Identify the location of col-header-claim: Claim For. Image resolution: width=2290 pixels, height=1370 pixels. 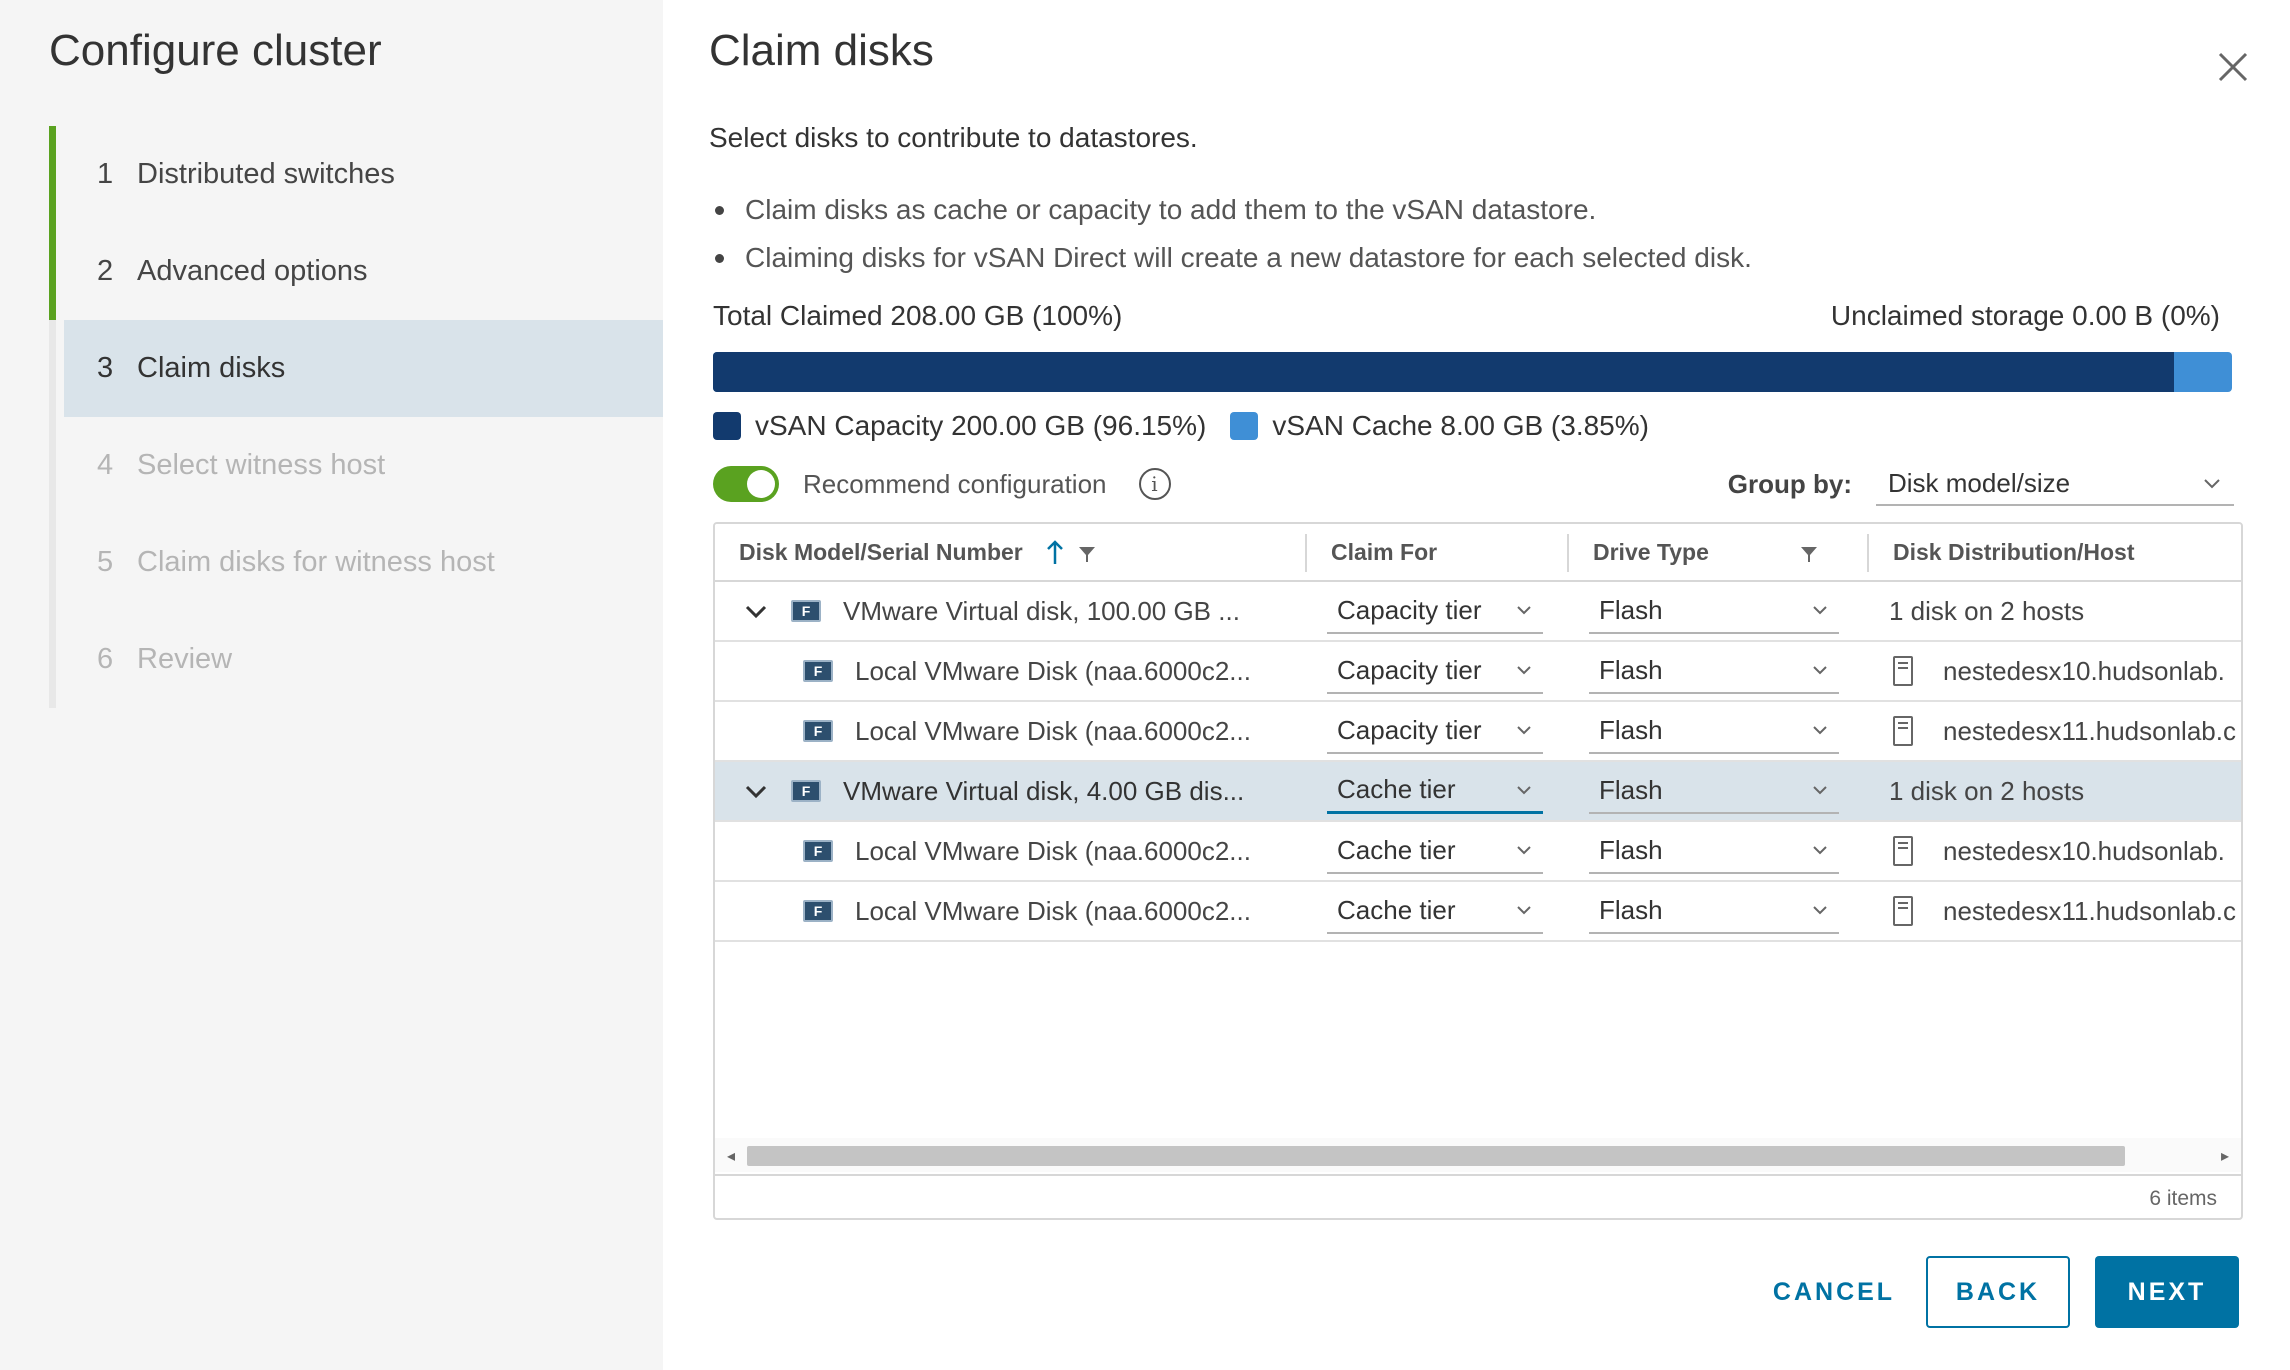
(1437, 552).